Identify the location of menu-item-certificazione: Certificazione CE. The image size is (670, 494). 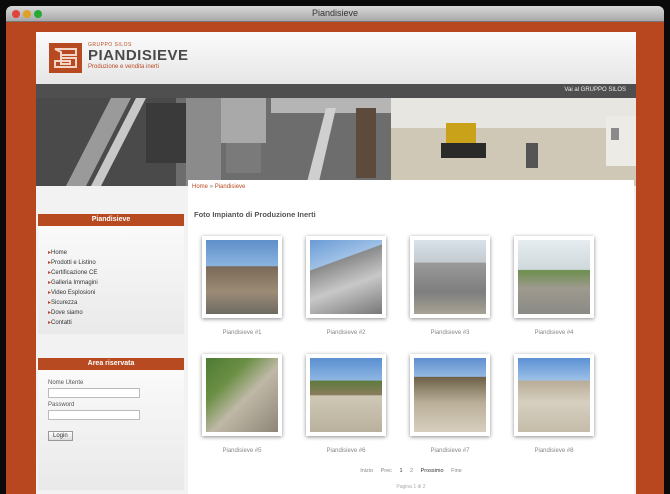
(111, 273).